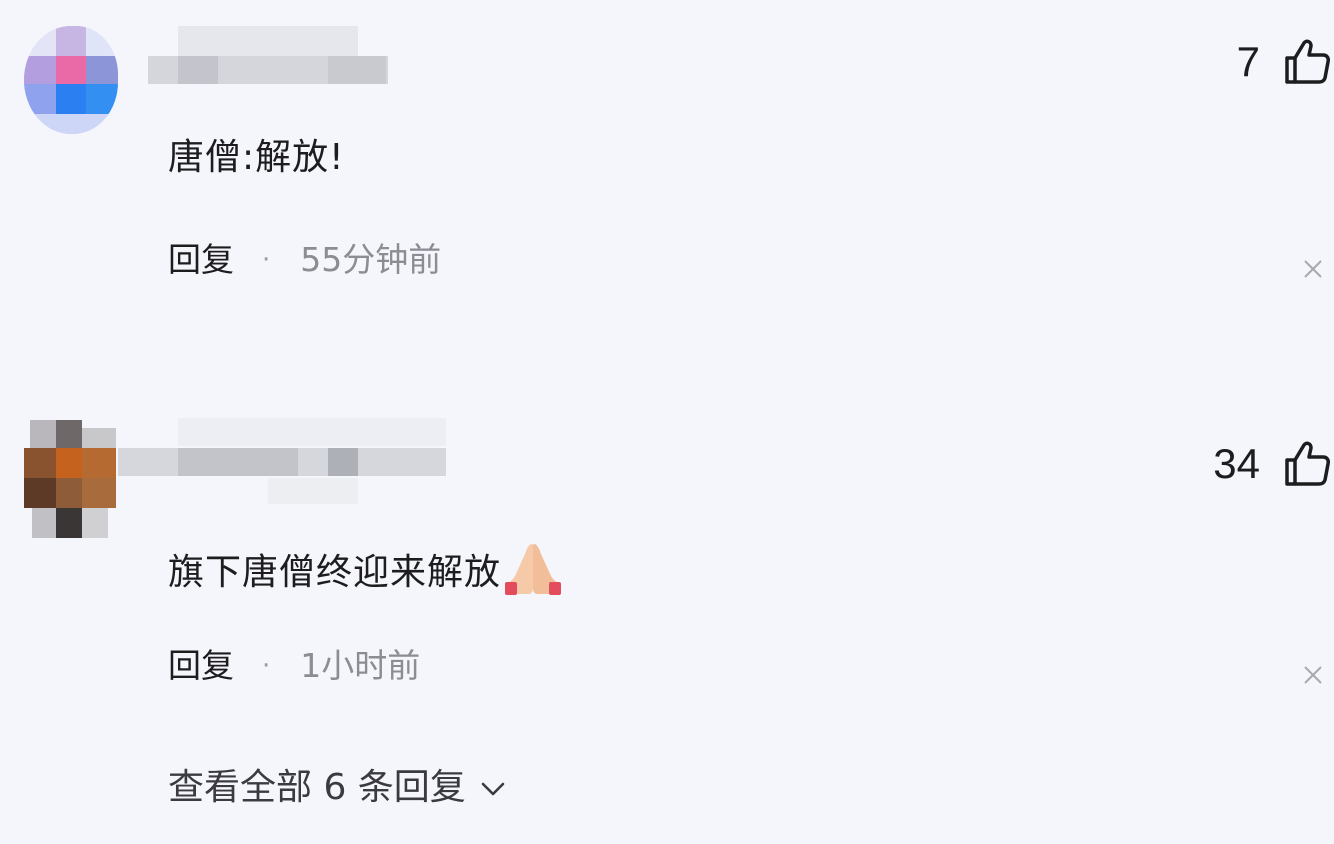 The width and height of the screenshot is (1334, 844). I want to click on view-all-replies-button: 查看全部 6 条回复, so click(338, 788).